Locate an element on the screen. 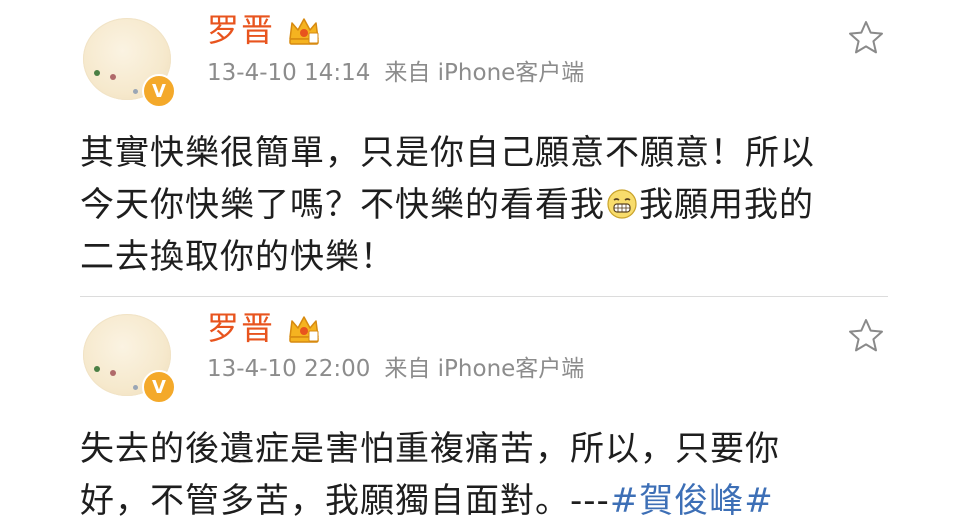 This screenshot has height=527, width=960. post-time: 13-4-10 14:14 is located at coordinates (288, 73).